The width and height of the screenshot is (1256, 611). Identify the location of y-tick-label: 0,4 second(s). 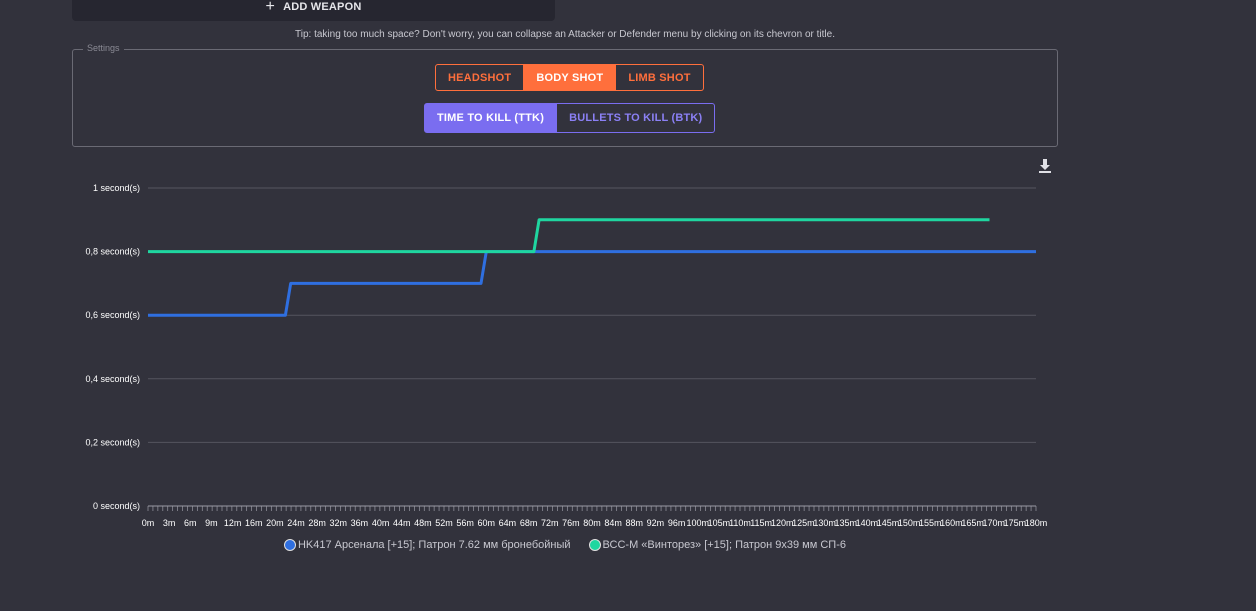
(112, 379).